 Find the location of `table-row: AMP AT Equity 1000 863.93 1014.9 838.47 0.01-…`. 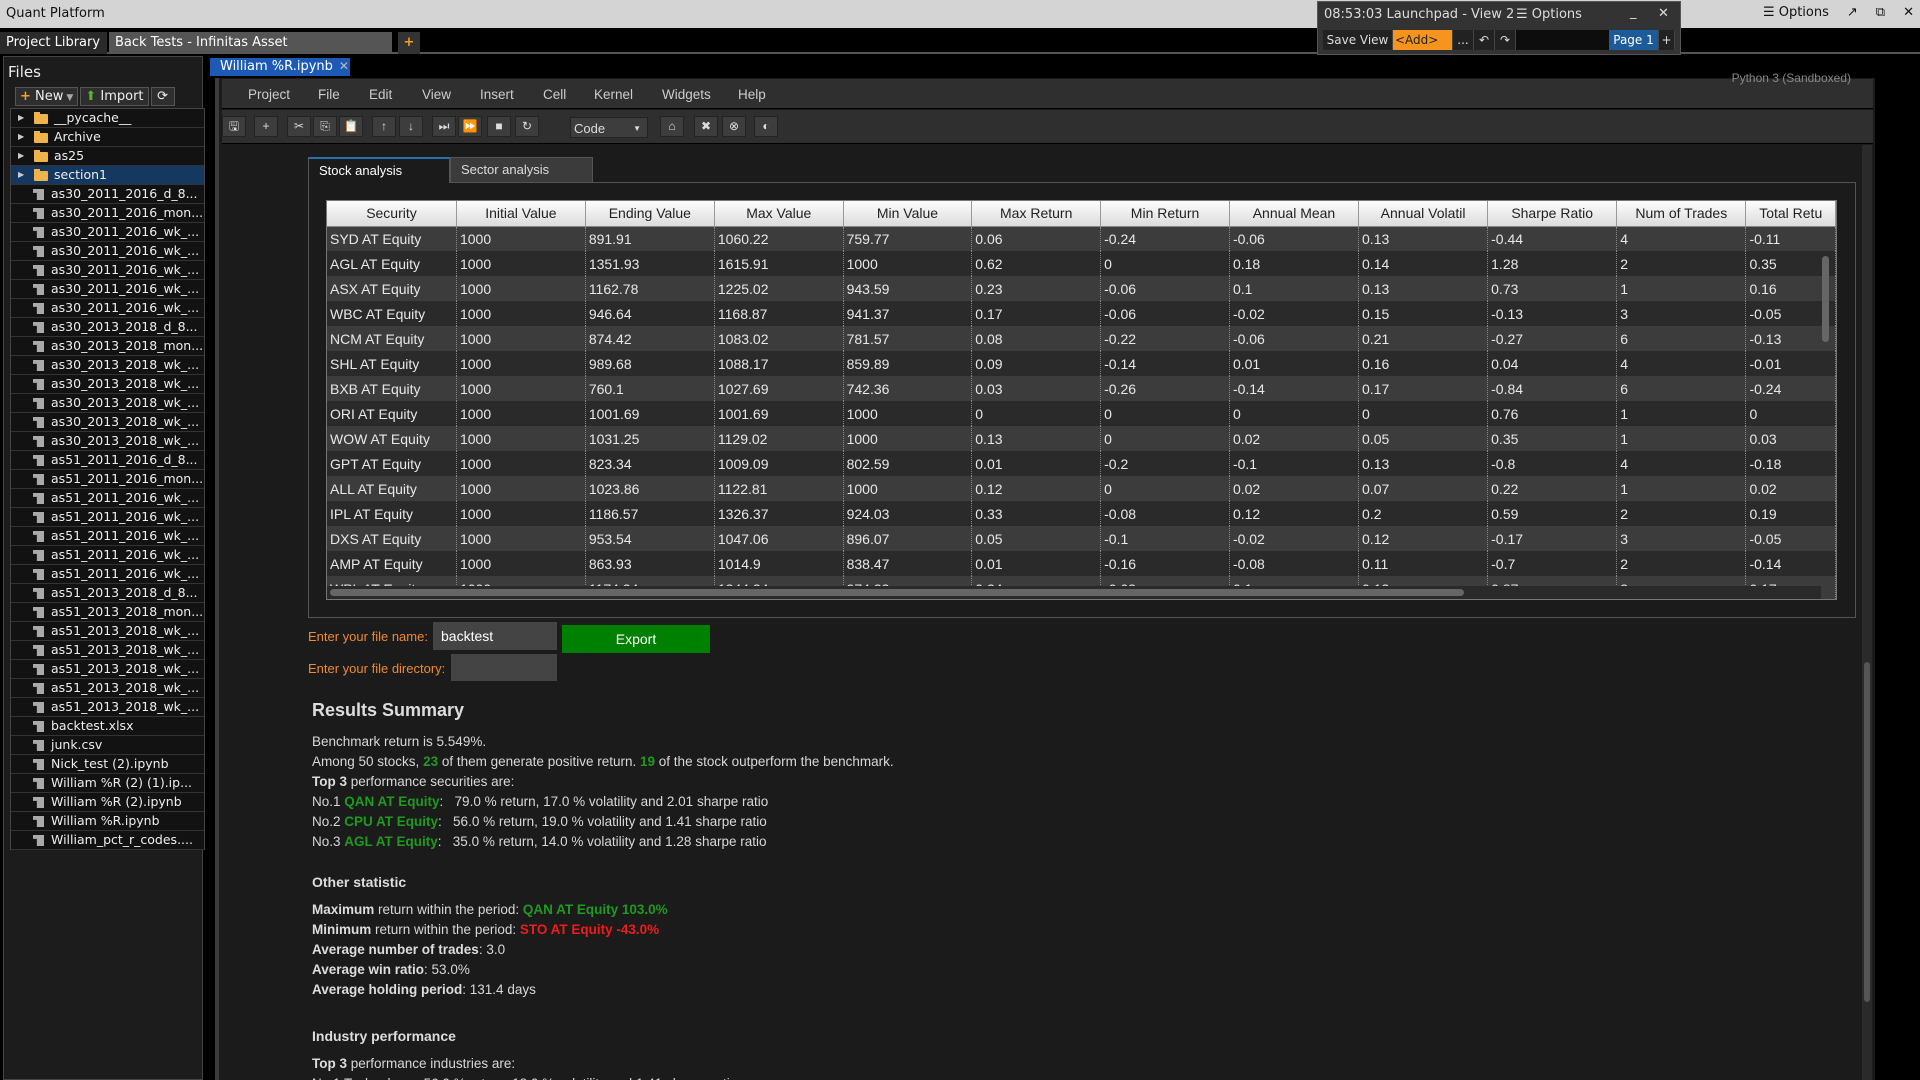

table-row: AMP AT Equity 1000 863.93 1014.9 838.47 0.01-… is located at coordinates (1081, 563).